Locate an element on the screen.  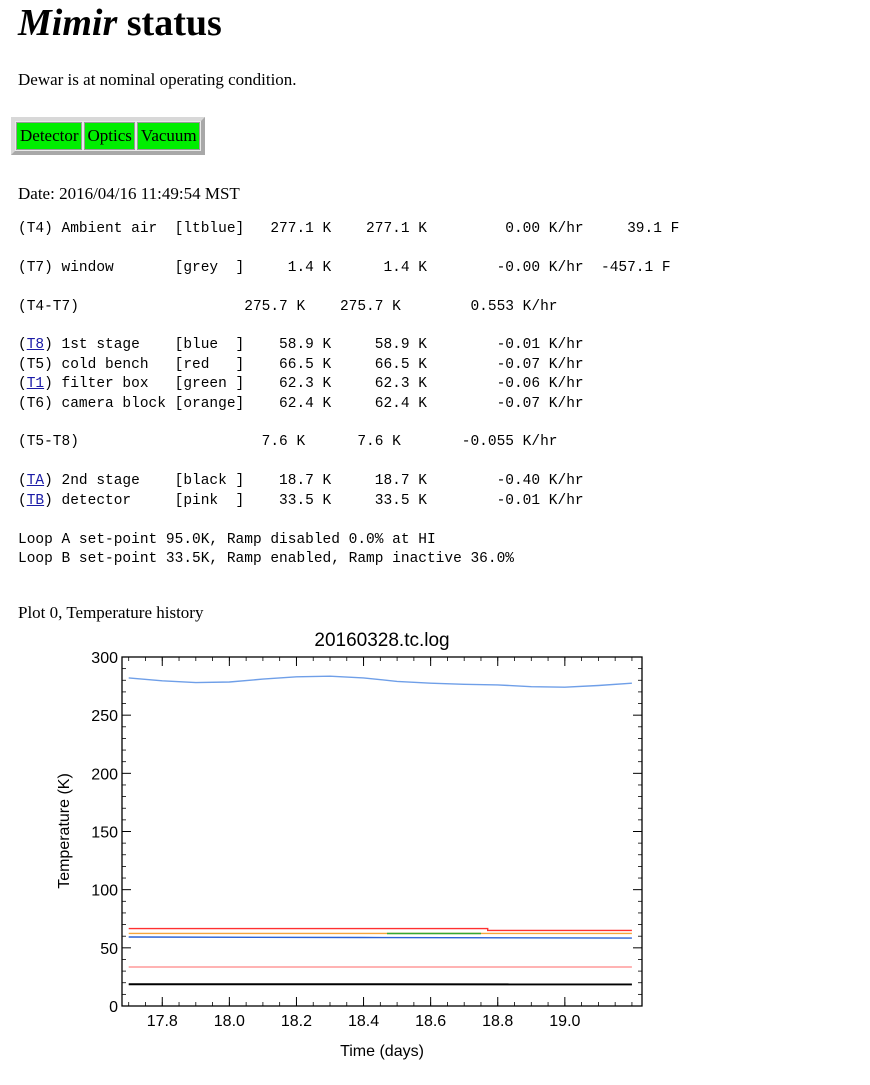
y-tick-label: 150 is located at coordinates (104, 833).